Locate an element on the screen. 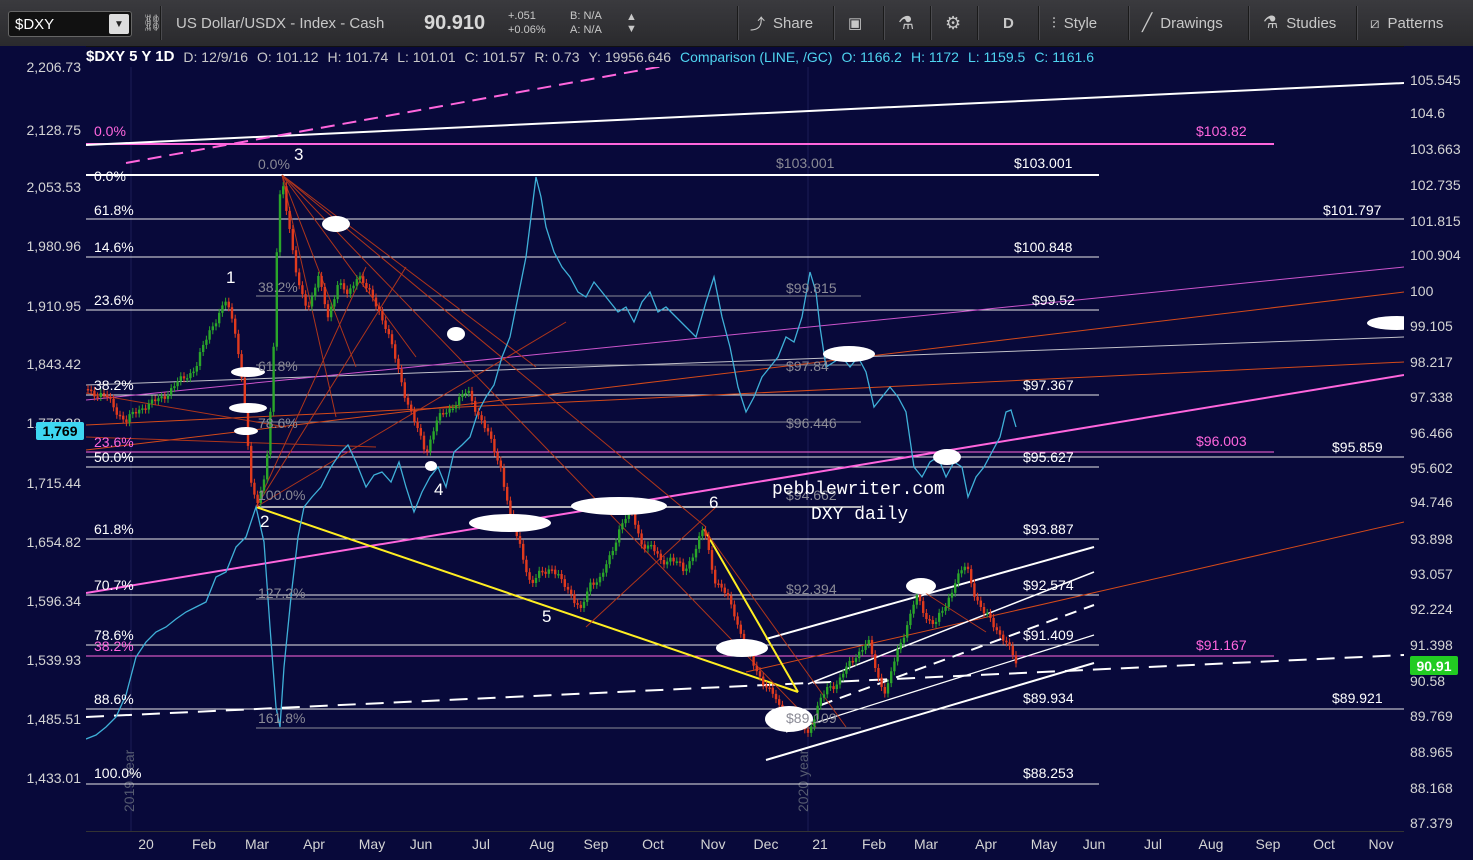  chevron-down-icon: ▼ is located at coordinates (119, 24).